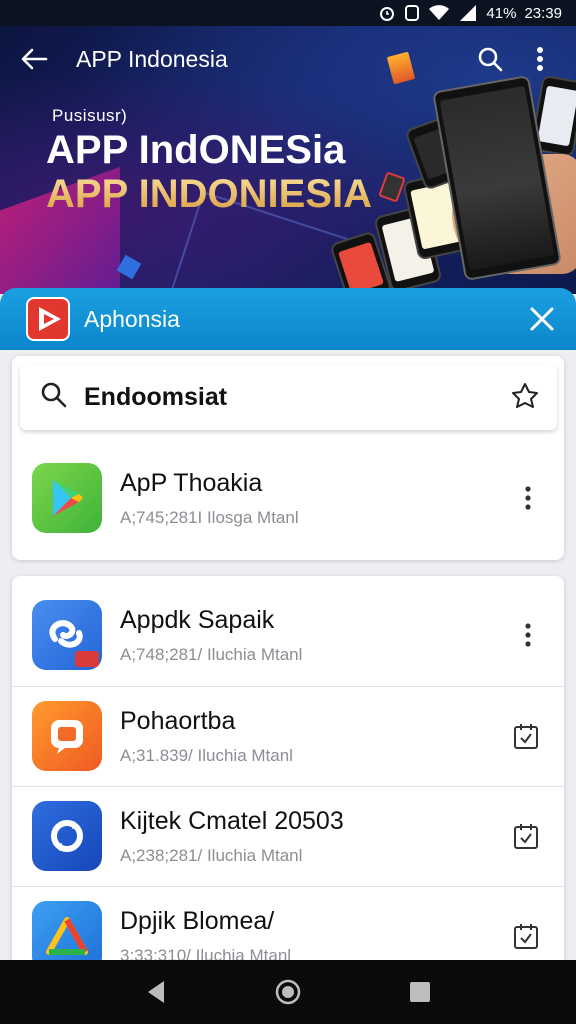 The image size is (576, 1024). I want to click on app-name: ApP Thoakia, so click(191, 482).